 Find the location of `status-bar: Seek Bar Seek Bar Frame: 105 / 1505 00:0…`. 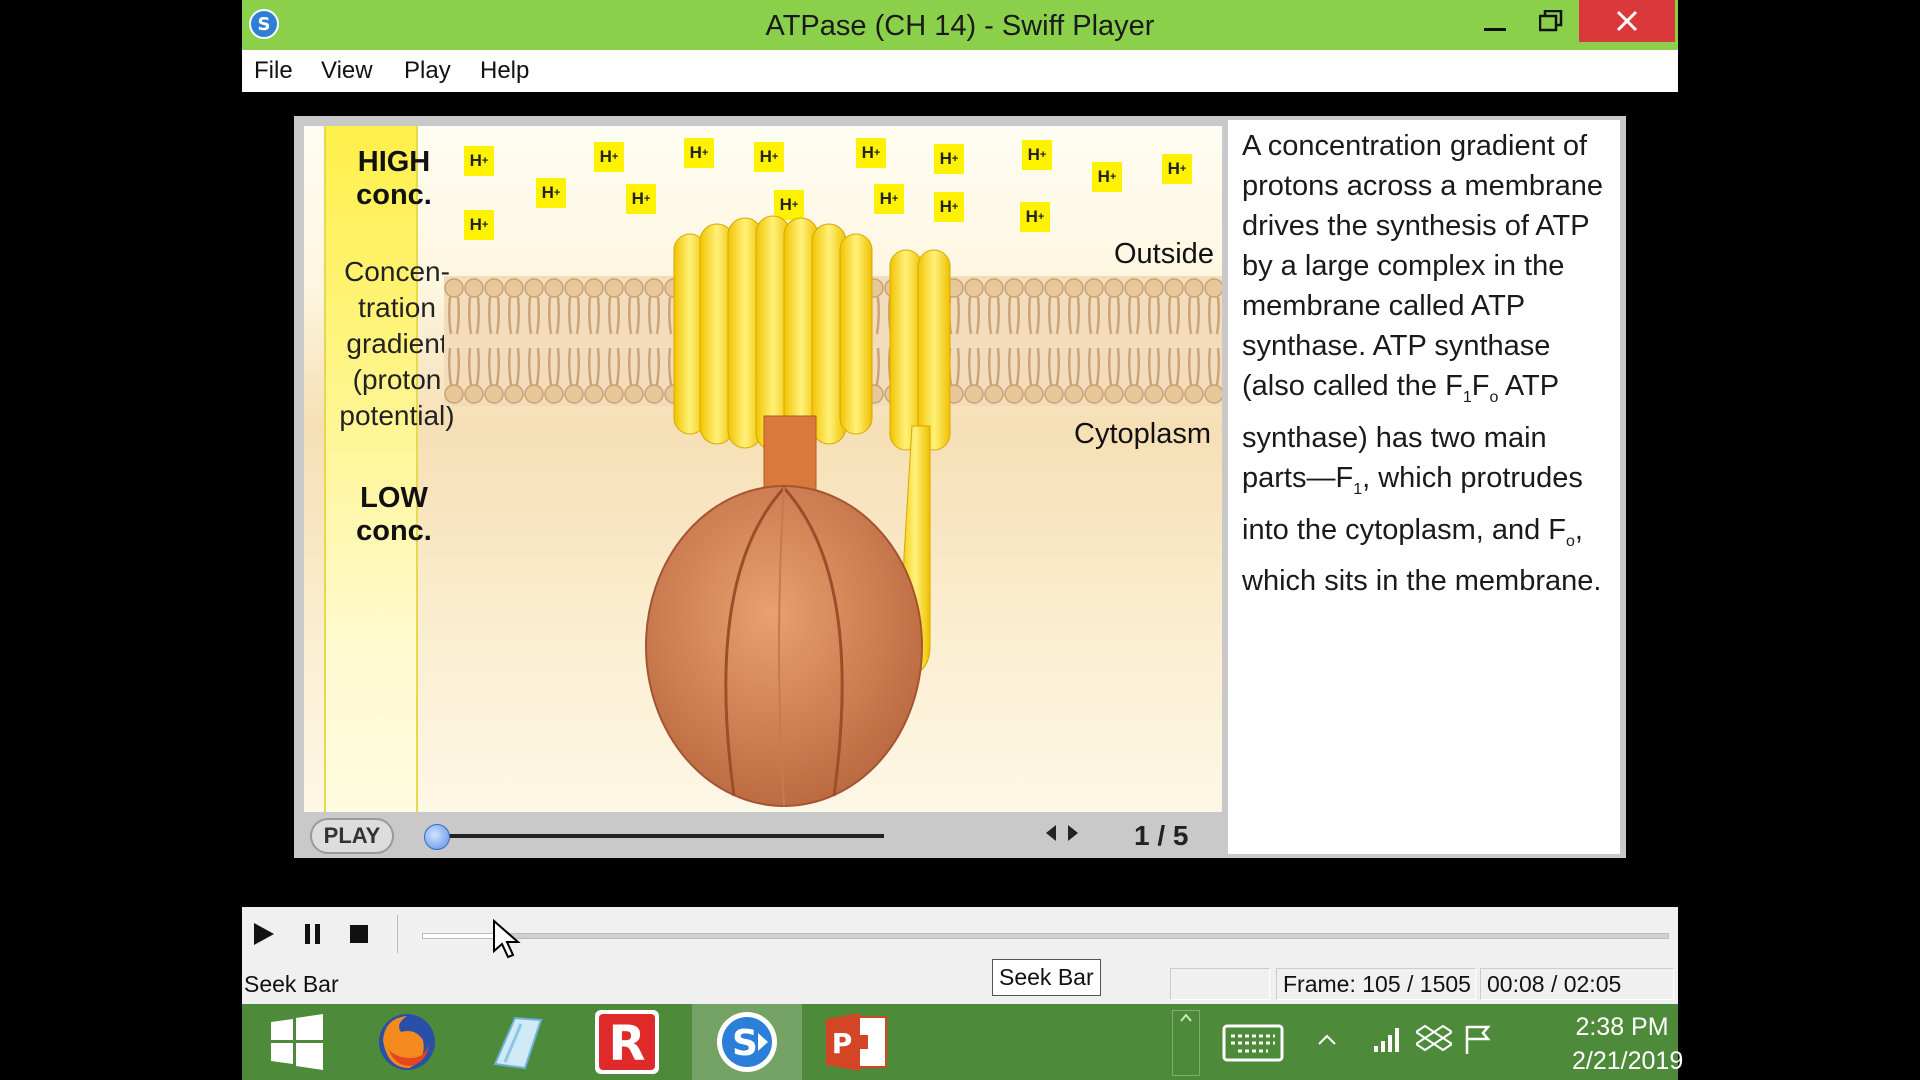

status-bar: Seek Bar Seek Bar Frame: 105 / 1505 00:0… is located at coordinates (960, 981).